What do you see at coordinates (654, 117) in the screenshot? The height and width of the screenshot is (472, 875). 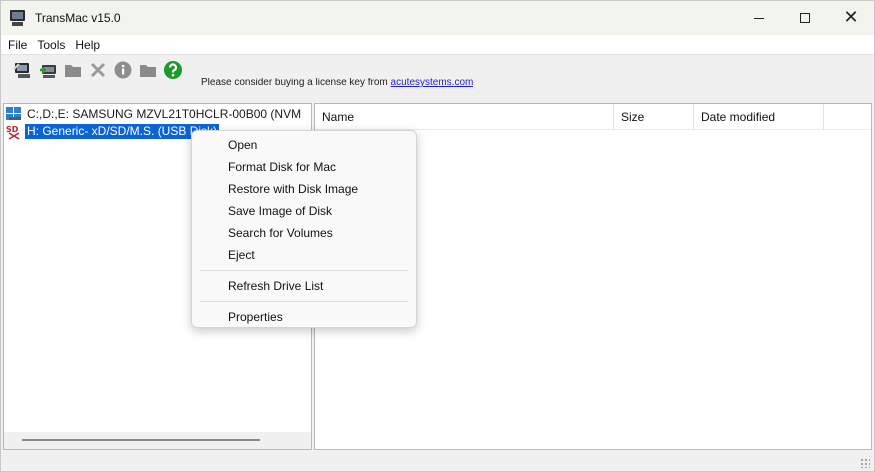 I see `column-header-size: Size` at bounding box center [654, 117].